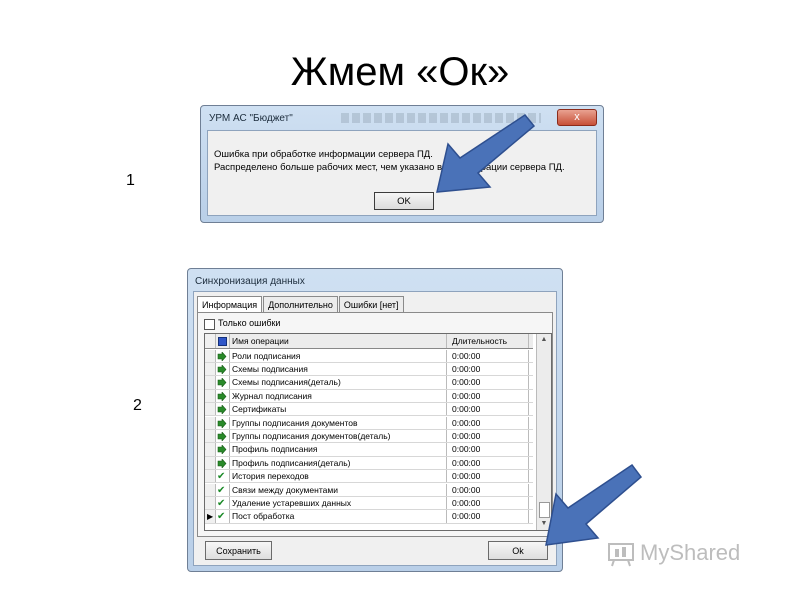 The image size is (800, 600). What do you see at coordinates (621, 555) in the screenshot?
I see `myshared-logo-icon` at bounding box center [621, 555].